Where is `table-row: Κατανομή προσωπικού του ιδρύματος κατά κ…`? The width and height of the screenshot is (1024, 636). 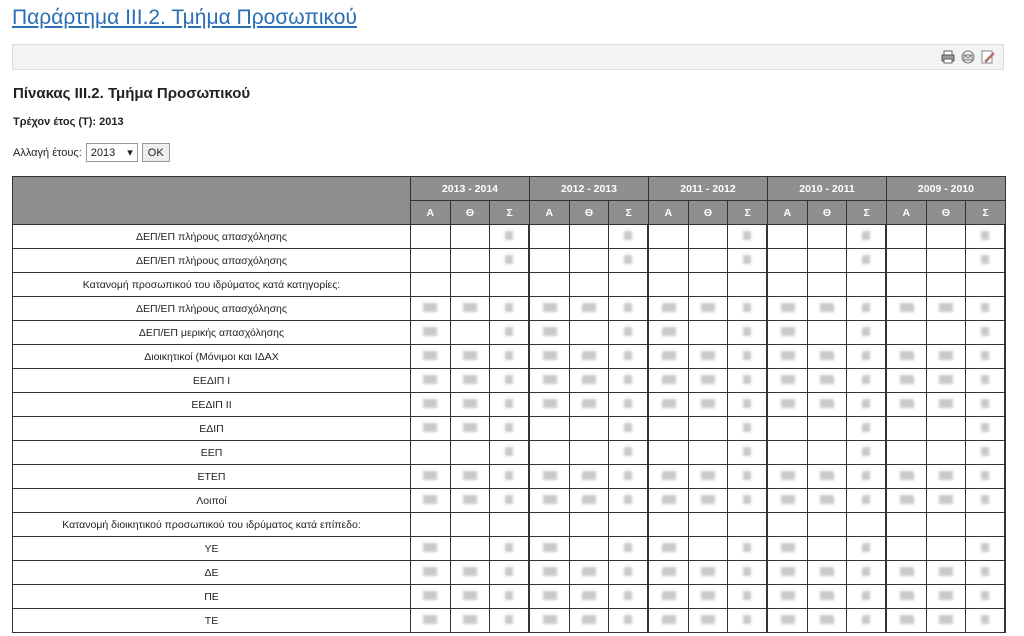
table-row: Κατανομή προσωπικού του ιδρύματος κατά κ… is located at coordinates (509, 284).